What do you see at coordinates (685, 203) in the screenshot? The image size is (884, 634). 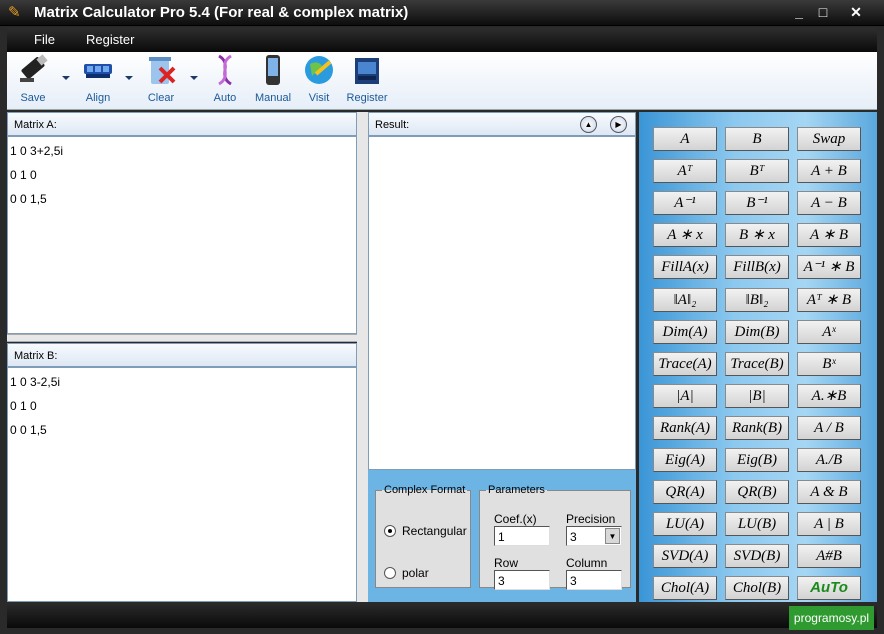 I see `op-button: A⁻¹` at bounding box center [685, 203].